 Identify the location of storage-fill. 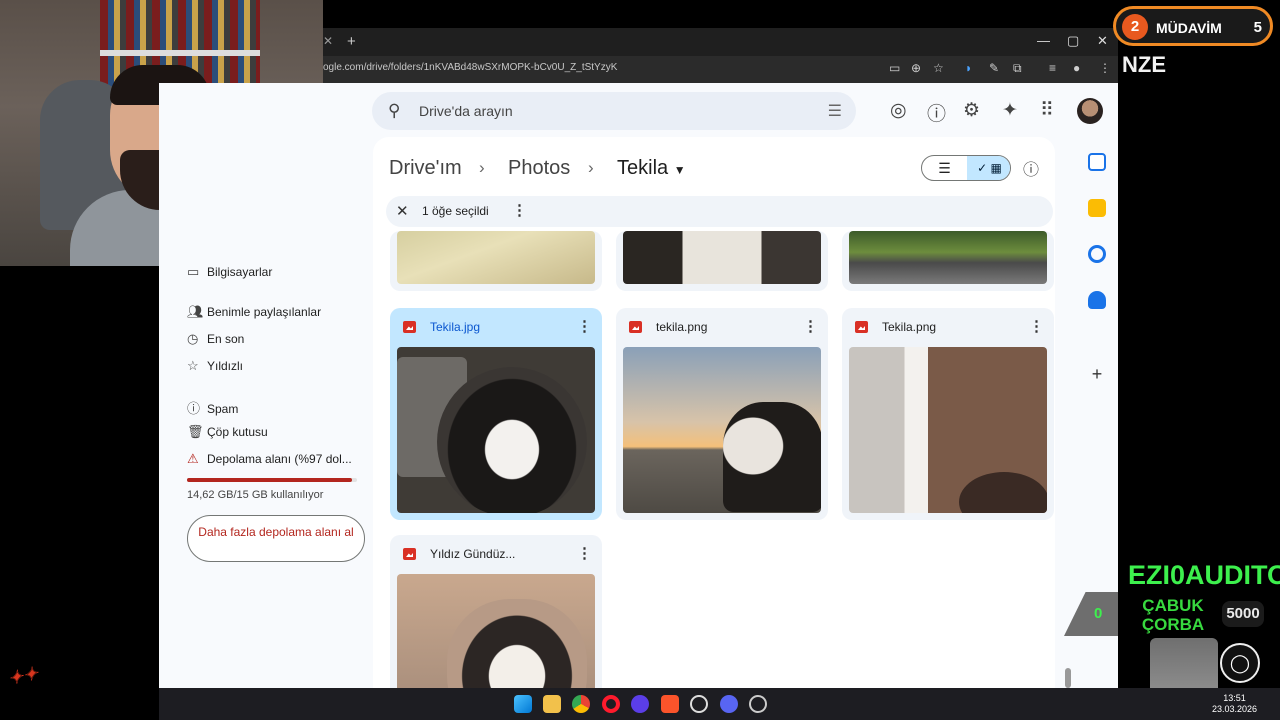
(269, 480).